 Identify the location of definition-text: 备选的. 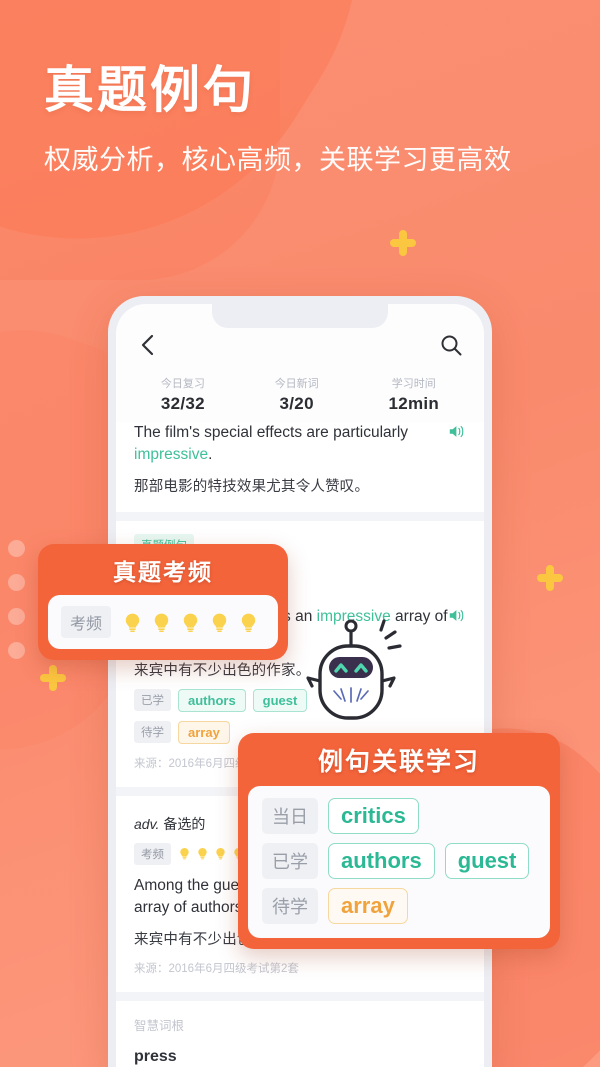
(184, 823).